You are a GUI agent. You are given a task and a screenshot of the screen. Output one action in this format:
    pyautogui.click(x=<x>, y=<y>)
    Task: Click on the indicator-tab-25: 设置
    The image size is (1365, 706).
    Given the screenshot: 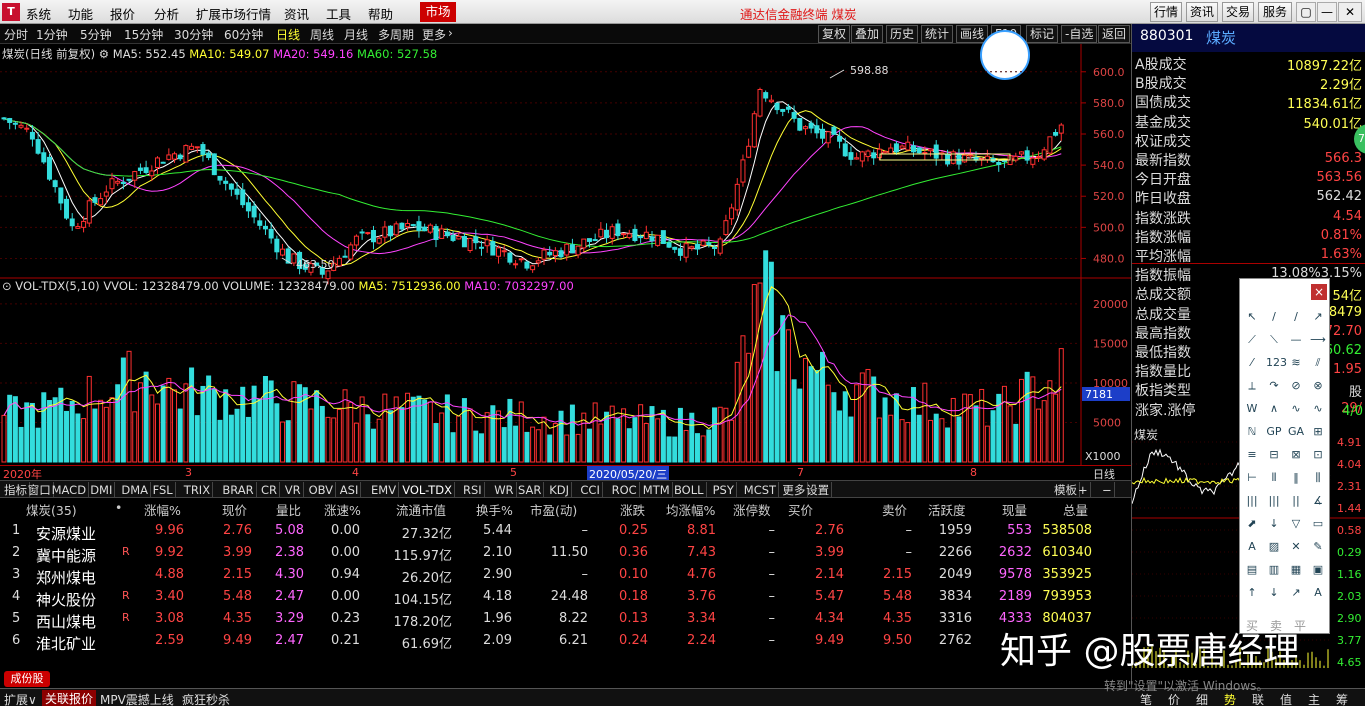 What is the action you would take?
    pyautogui.click(x=818, y=490)
    